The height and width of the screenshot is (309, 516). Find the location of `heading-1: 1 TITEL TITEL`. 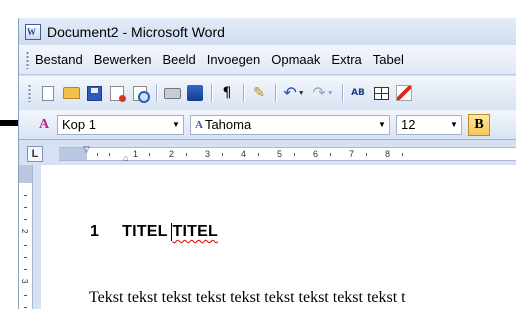

heading-1: 1 TITEL TITEL is located at coordinates (154, 232).